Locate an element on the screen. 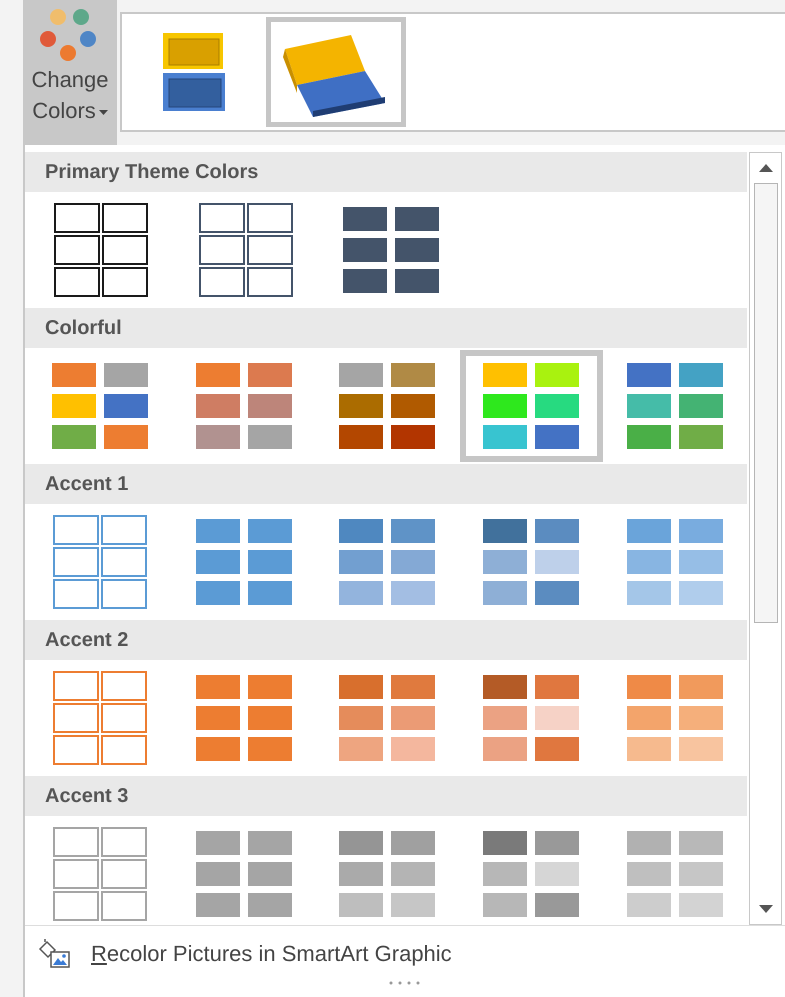  layout-thumbnail is located at coordinates (336, 72).